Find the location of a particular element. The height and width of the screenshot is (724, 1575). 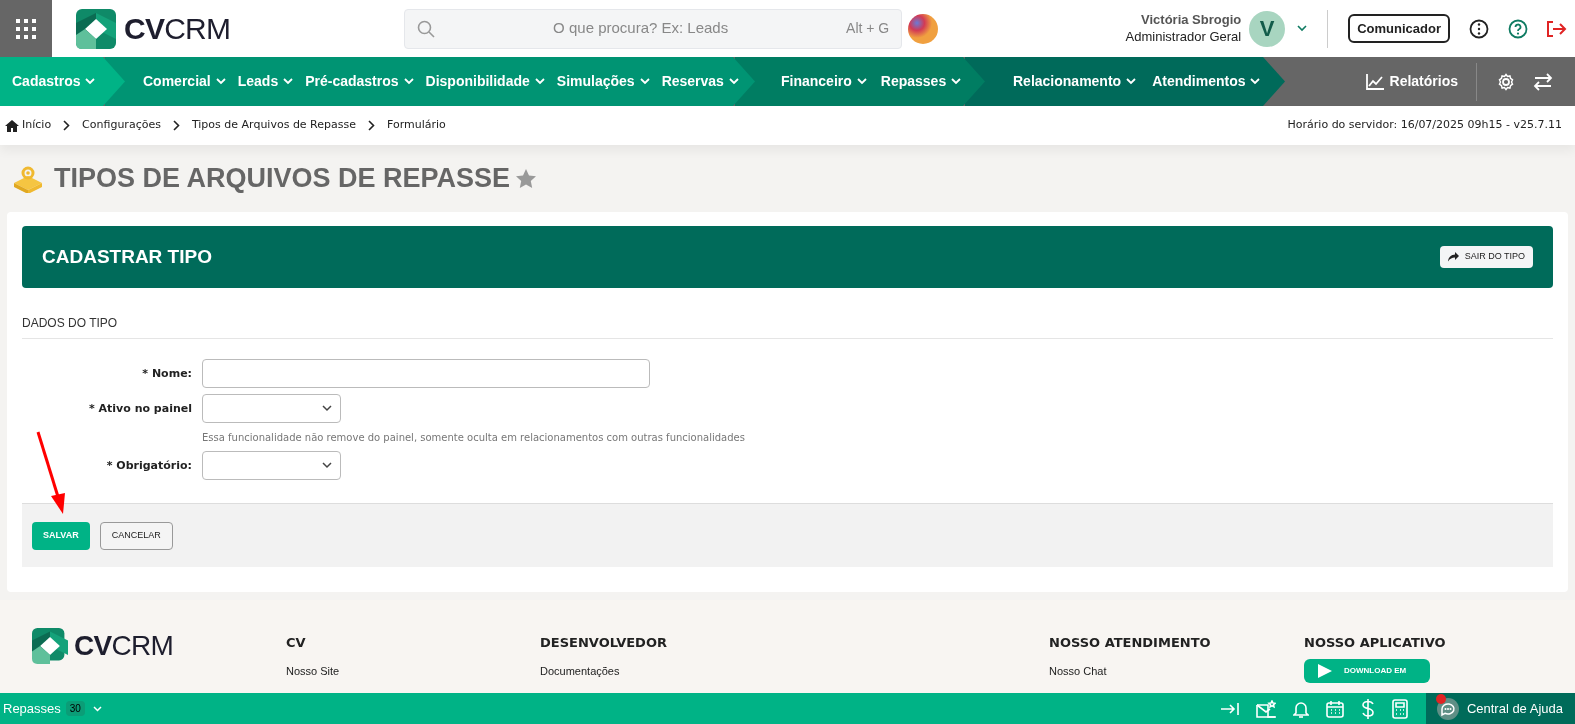

calculator-icon is located at coordinates (1399, 708).